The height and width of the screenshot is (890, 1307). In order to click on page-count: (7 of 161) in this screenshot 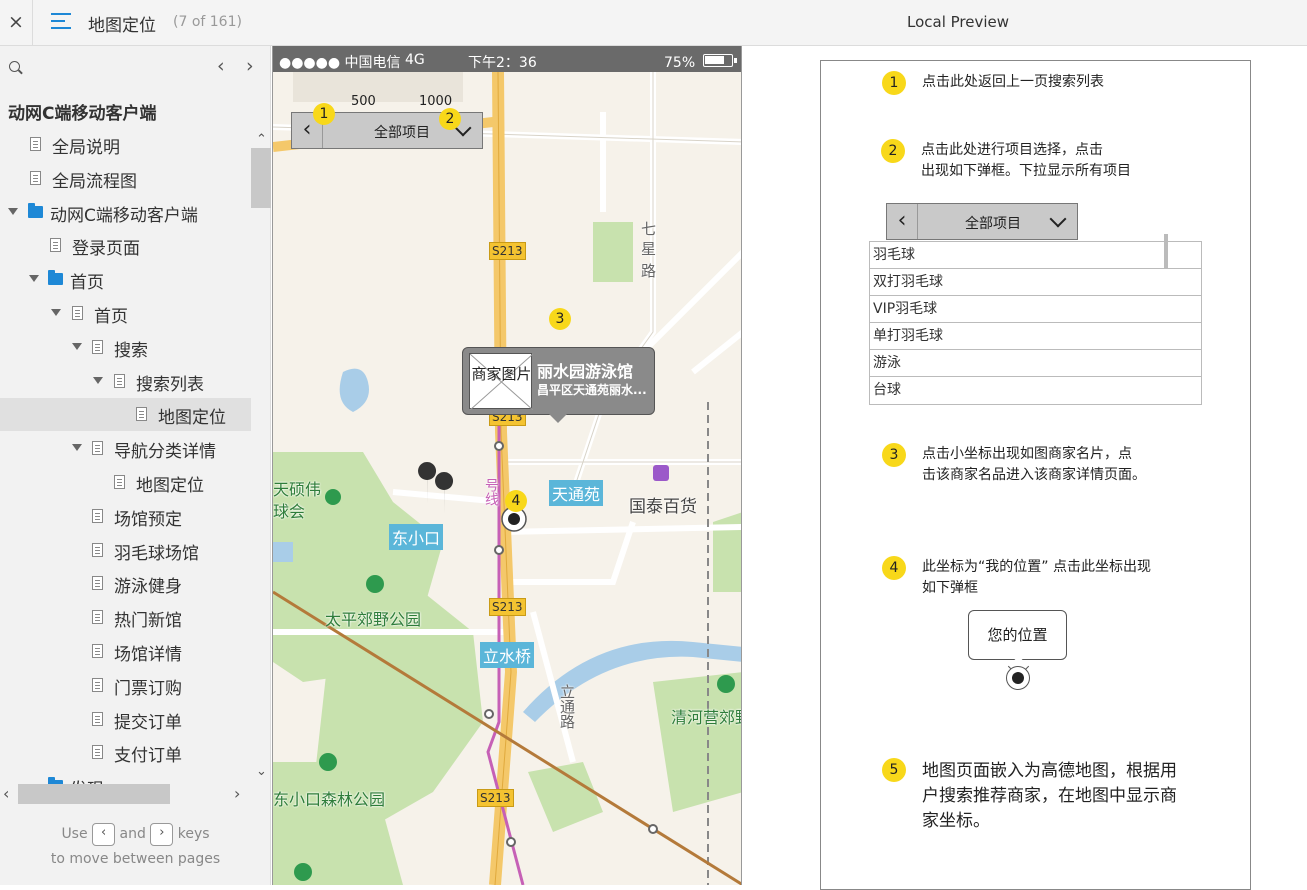, I will do `click(207, 22)`.